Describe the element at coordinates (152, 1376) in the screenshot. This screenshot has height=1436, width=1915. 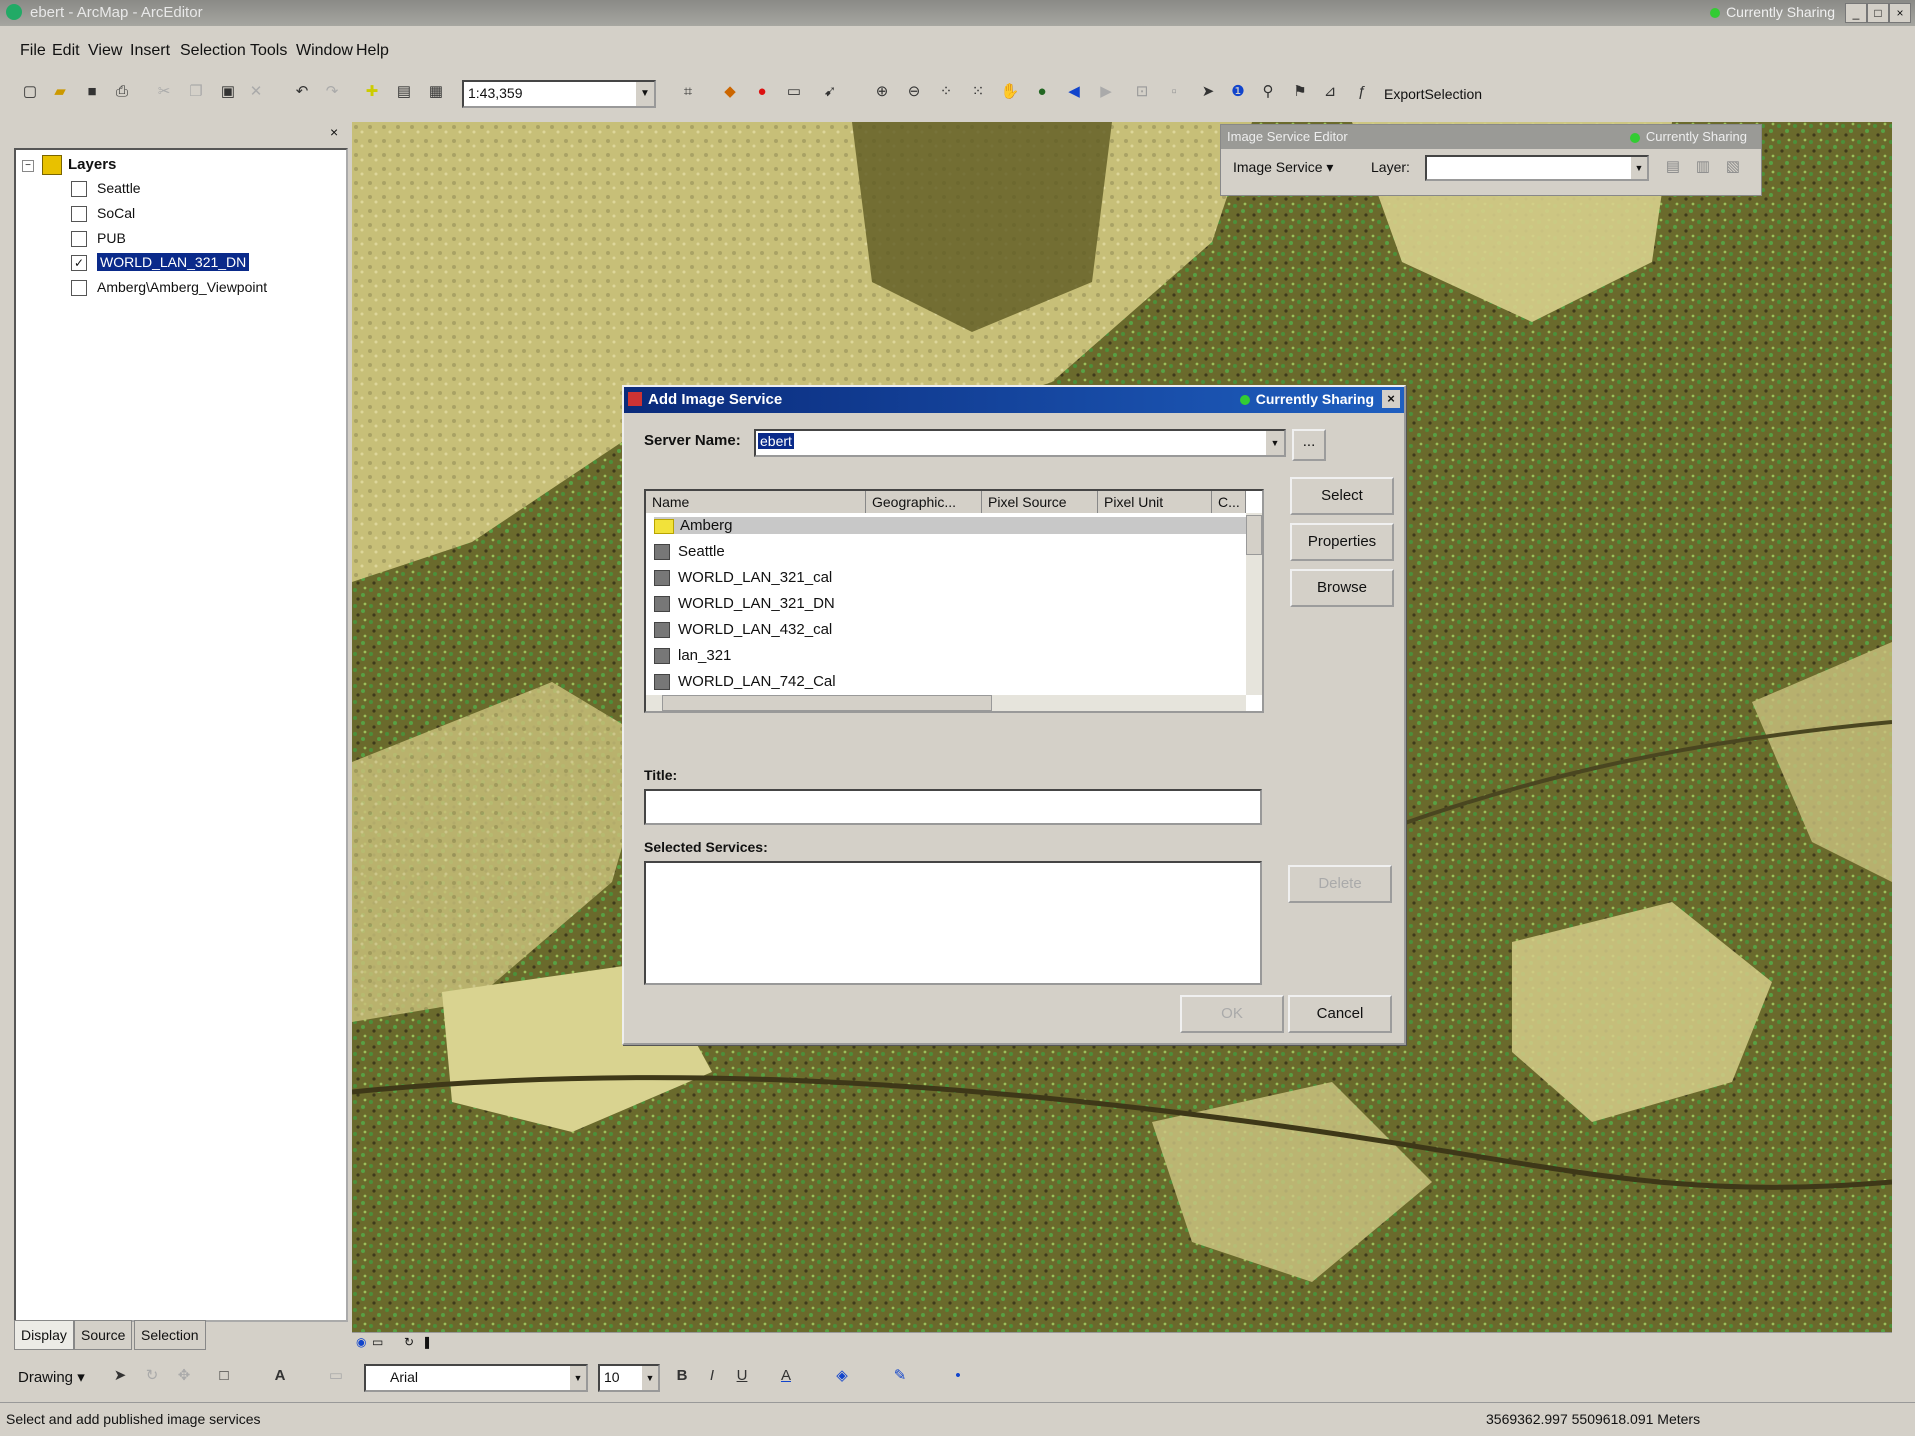
I see `rotate-icon: ↻` at that location.